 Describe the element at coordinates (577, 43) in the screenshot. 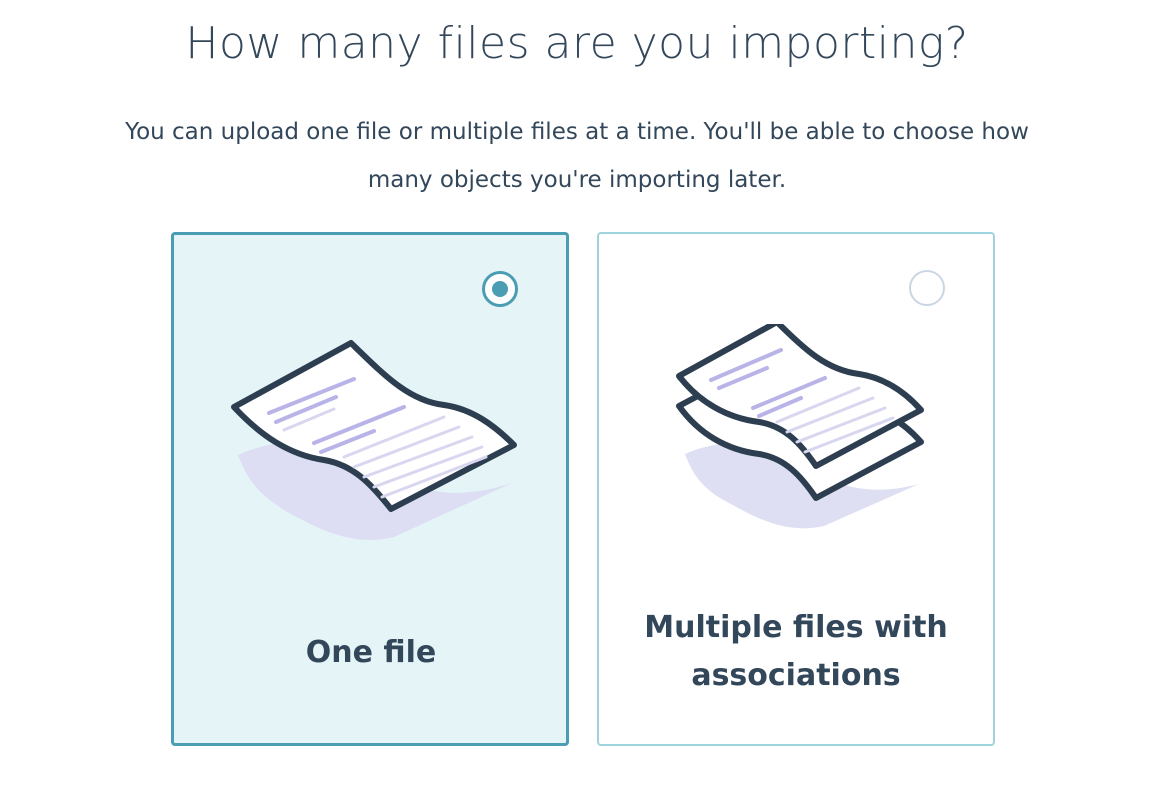

I see `page-title: How many files are you importing?` at that location.